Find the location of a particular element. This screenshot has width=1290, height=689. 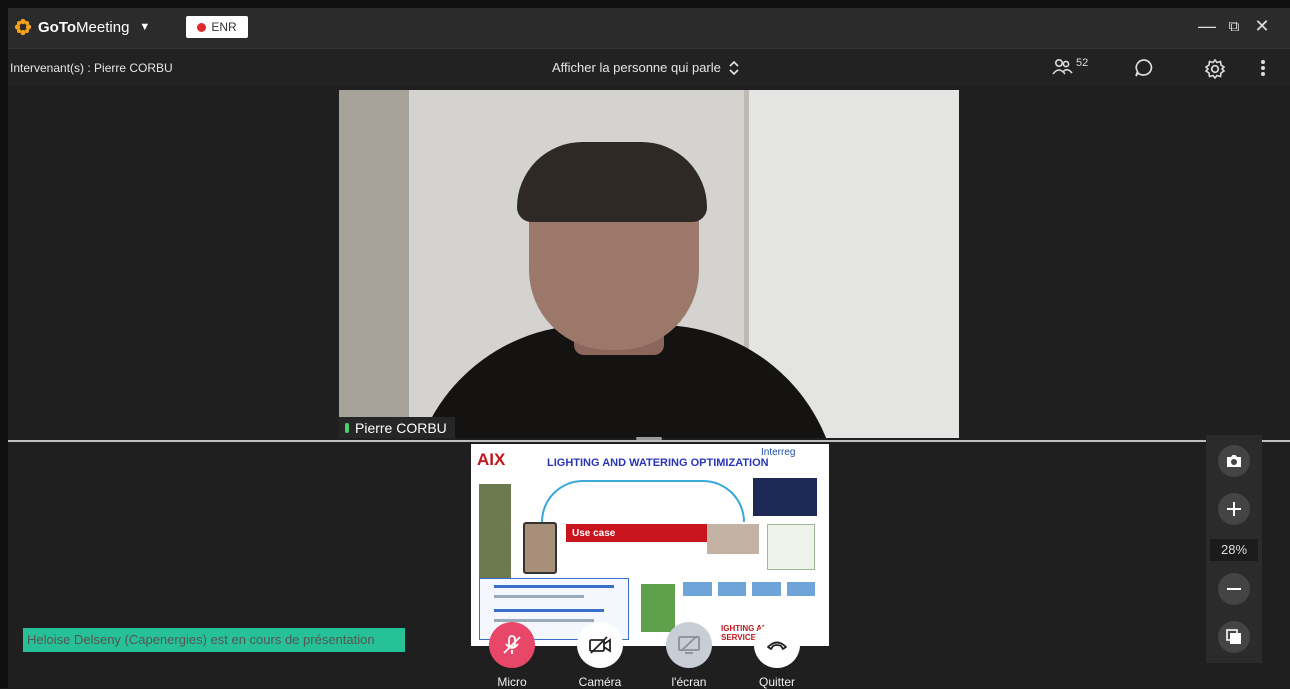

screen-share-off-icon is located at coordinates (689, 644).